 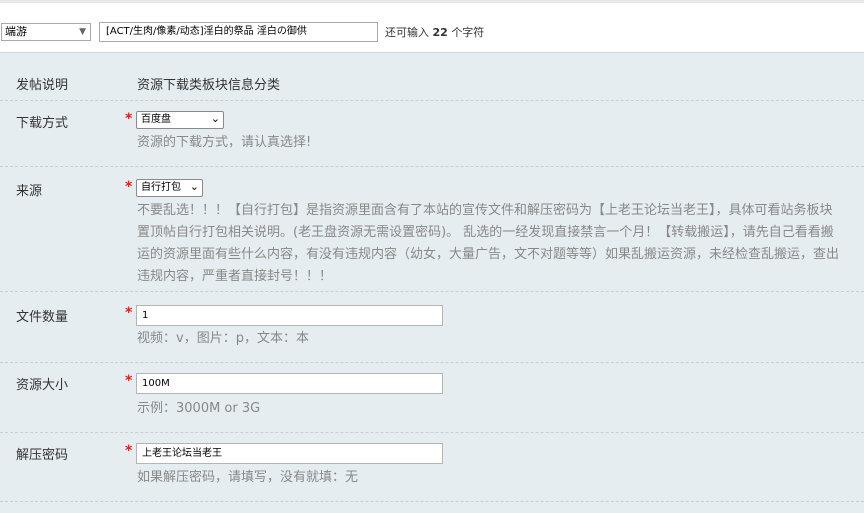 I want to click on top-divider, so click(x=432, y=1).